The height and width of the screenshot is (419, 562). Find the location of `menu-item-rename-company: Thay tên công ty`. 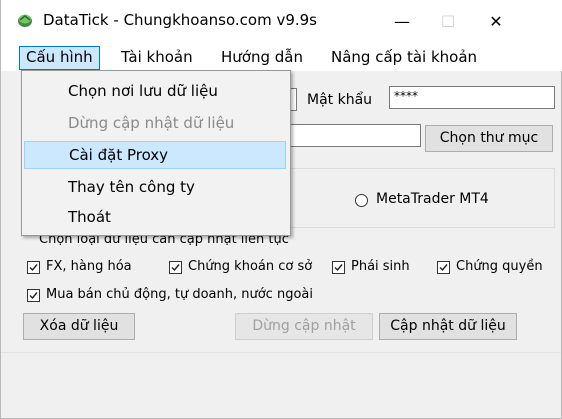

menu-item-rename-company: Thay tên công ty is located at coordinates (155, 187).